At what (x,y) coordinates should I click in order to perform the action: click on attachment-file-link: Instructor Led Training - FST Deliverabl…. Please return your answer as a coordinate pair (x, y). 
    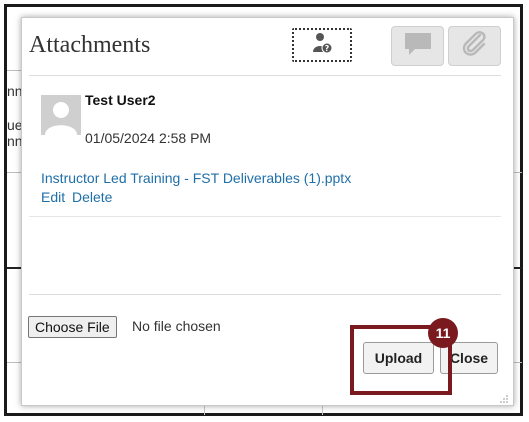
    Looking at the image, I should click on (196, 178).